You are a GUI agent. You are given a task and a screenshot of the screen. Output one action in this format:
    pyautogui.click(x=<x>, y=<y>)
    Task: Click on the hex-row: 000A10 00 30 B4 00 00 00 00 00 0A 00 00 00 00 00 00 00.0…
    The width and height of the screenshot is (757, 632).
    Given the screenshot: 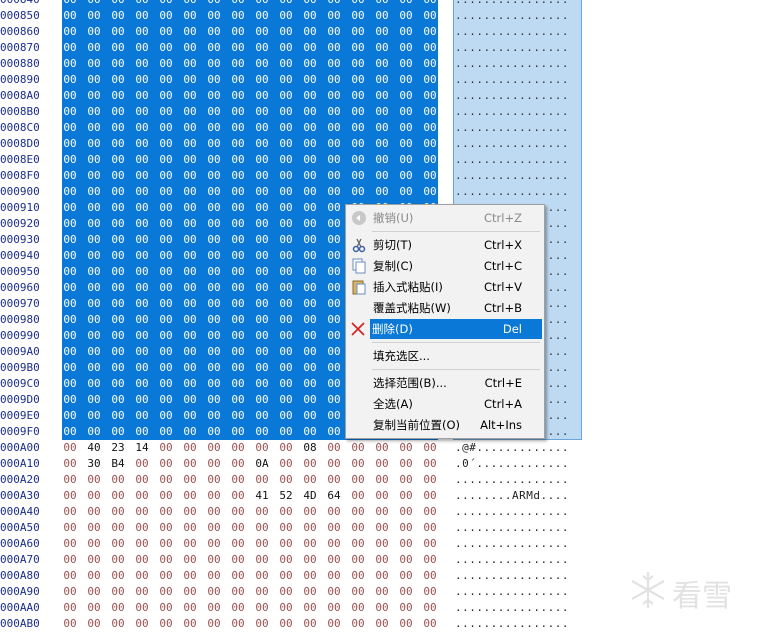 What is the action you would take?
    pyautogui.click(x=300, y=464)
    